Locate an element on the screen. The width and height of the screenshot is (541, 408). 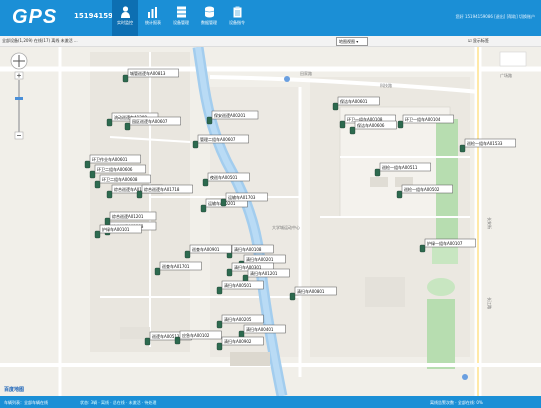
tab-label: 统计报表 is located at coordinates (153, 22).